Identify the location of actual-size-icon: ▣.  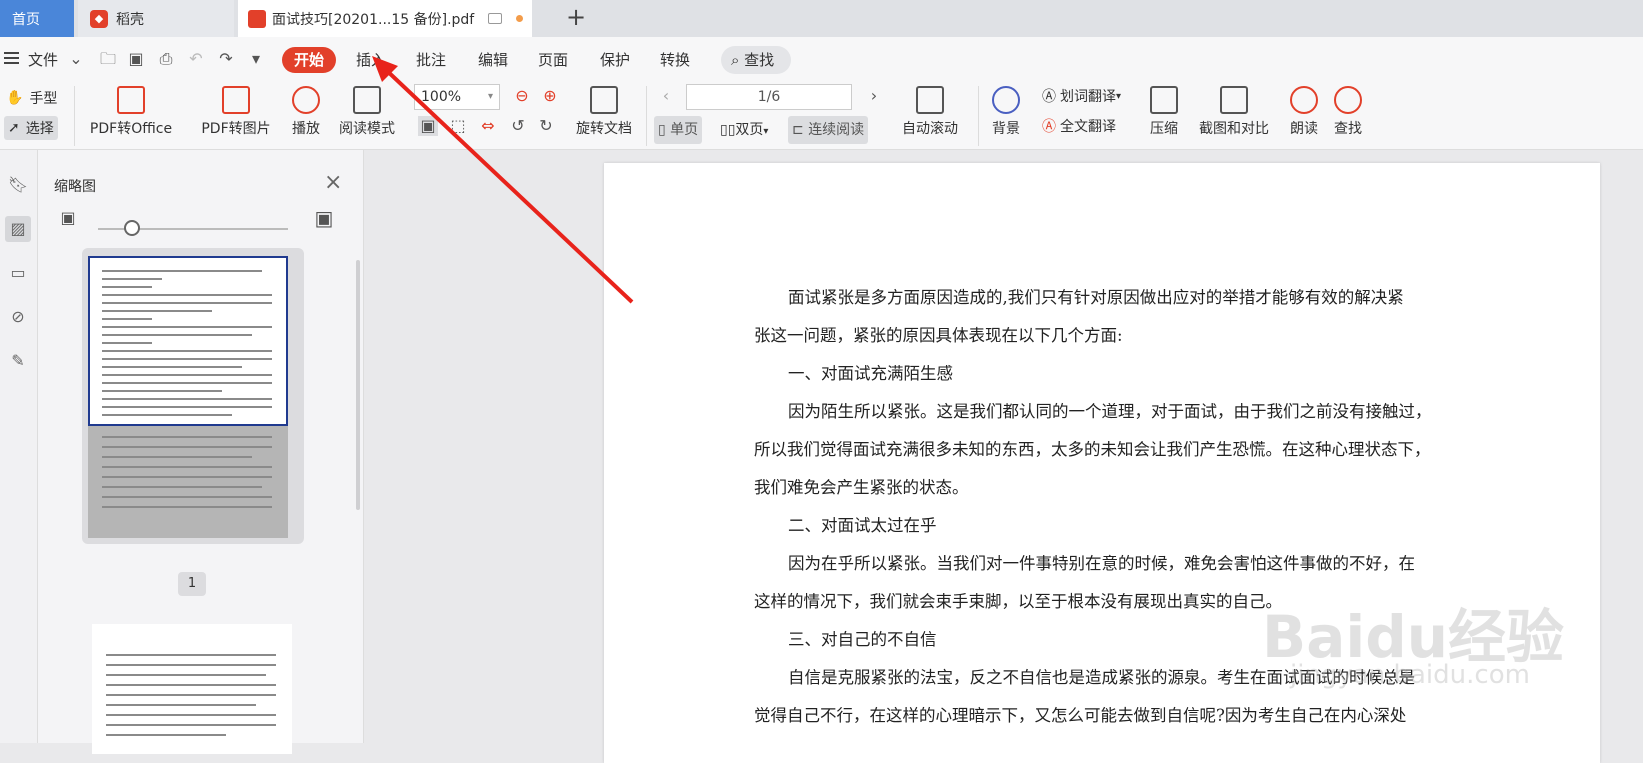
(428, 126).